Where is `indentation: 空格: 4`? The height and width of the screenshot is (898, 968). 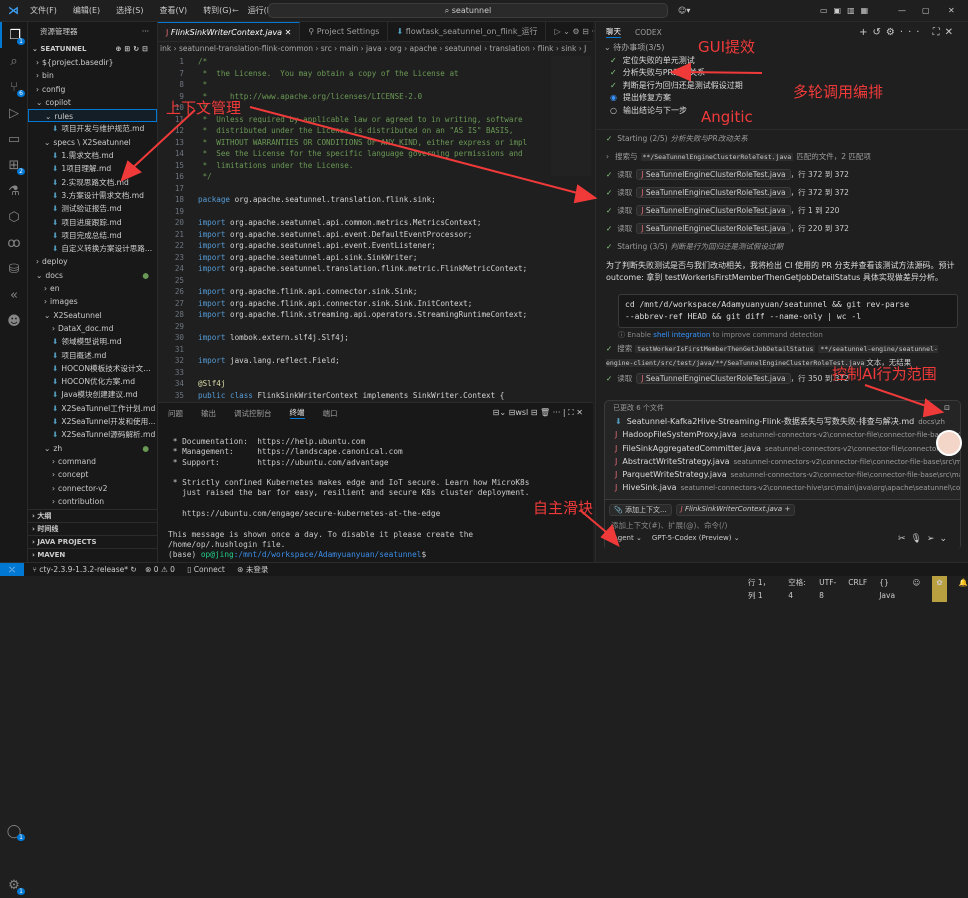 indentation: 空格: 4 is located at coordinates (797, 589).